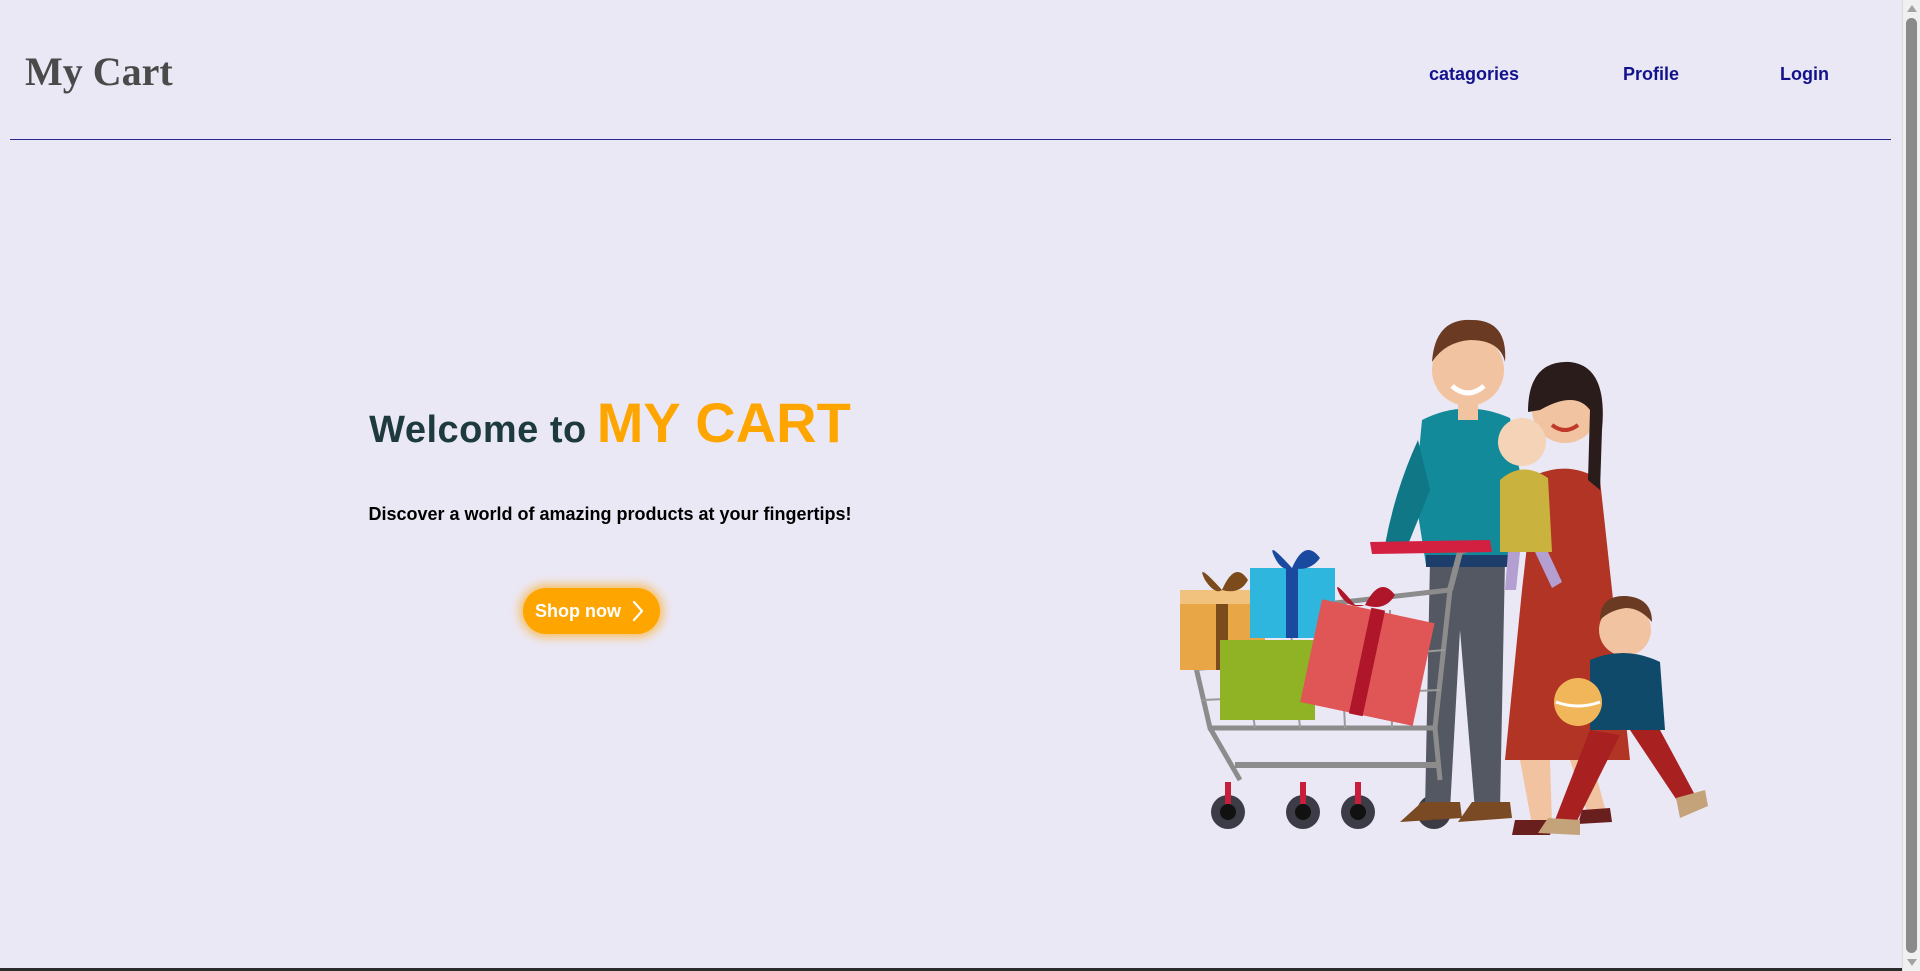 The image size is (1920, 971). What do you see at coordinates (1912, 962) in the screenshot?
I see `scroll-down-arrow-icon` at bounding box center [1912, 962].